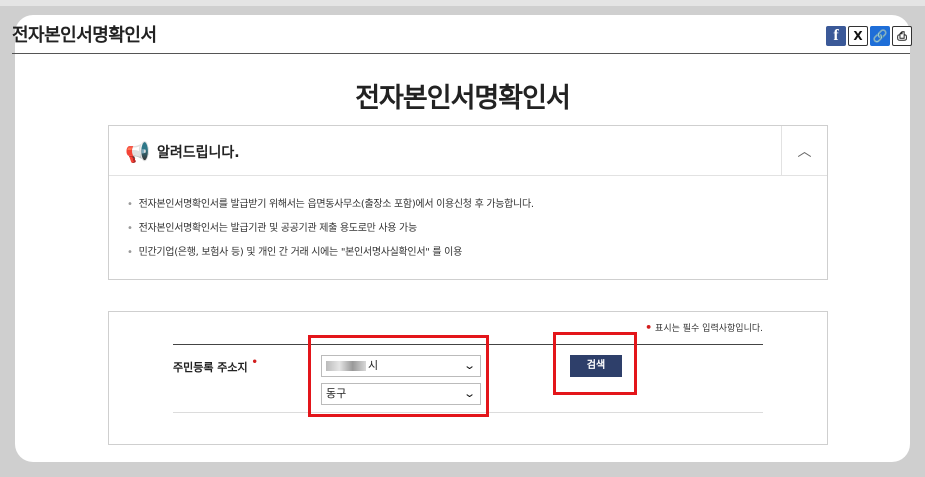  What do you see at coordinates (477, 234) in the screenshot?
I see `notice-item: 전자본인서명확인서는 발급기관 및 공공기관 제출 용도로만 사용 가능` at bounding box center [477, 234].